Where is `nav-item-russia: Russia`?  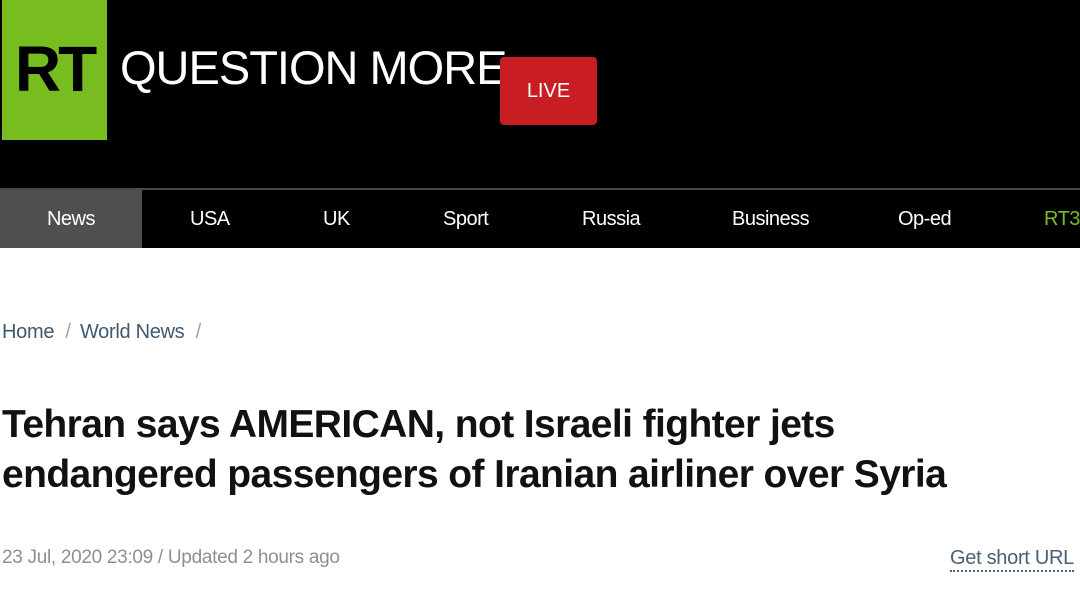 nav-item-russia: Russia is located at coordinates (611, 219).